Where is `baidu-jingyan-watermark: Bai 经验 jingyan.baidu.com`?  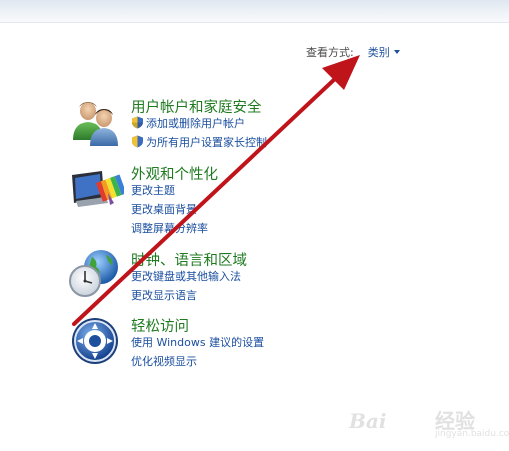
baidu-jingyan-watermark: Bai 经验 jingyan.baidu.com is located at coordinates (429, 425).